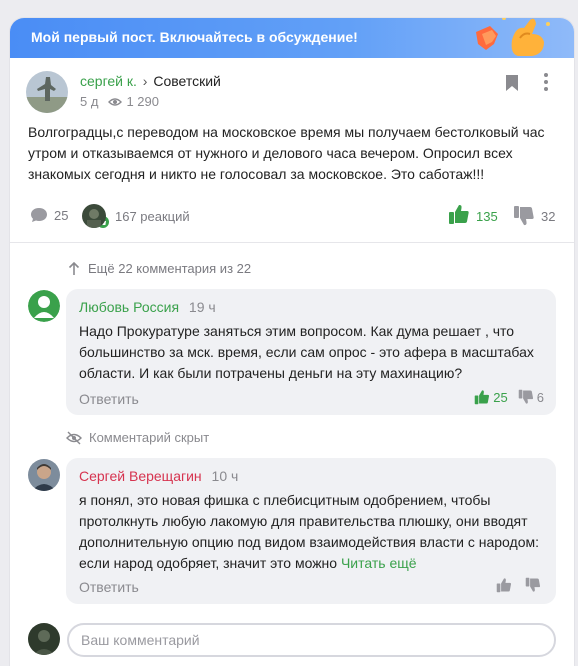 The width and height of the screenshot is (578, 666). I want to click on current-user-avatar, so click(44, 639).